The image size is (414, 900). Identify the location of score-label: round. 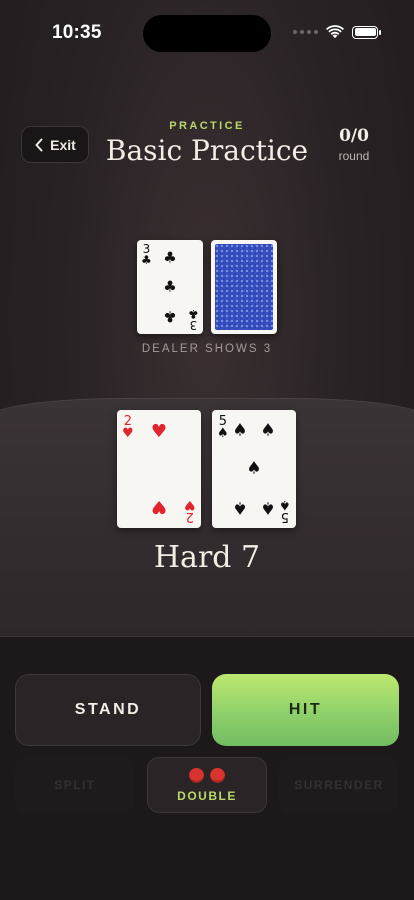
(354, 156).